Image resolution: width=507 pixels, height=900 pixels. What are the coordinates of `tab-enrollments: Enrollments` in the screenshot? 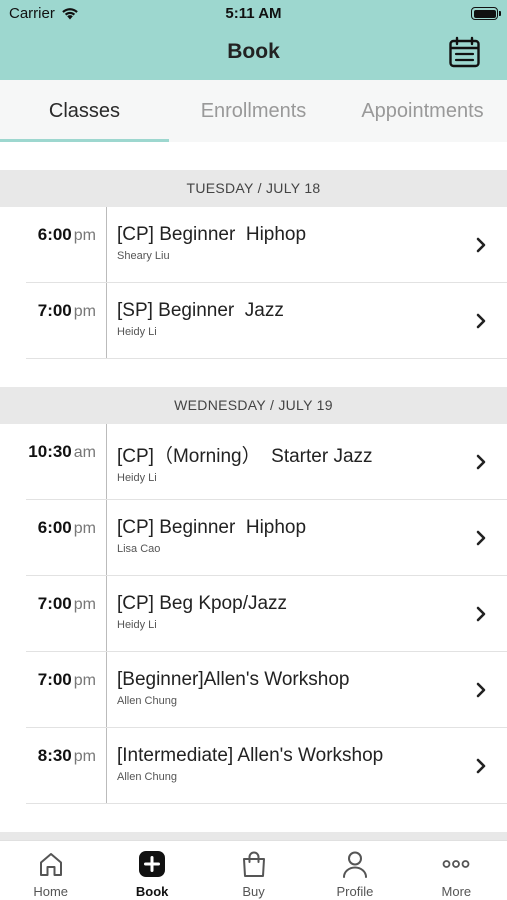 It's located at (253, 111).